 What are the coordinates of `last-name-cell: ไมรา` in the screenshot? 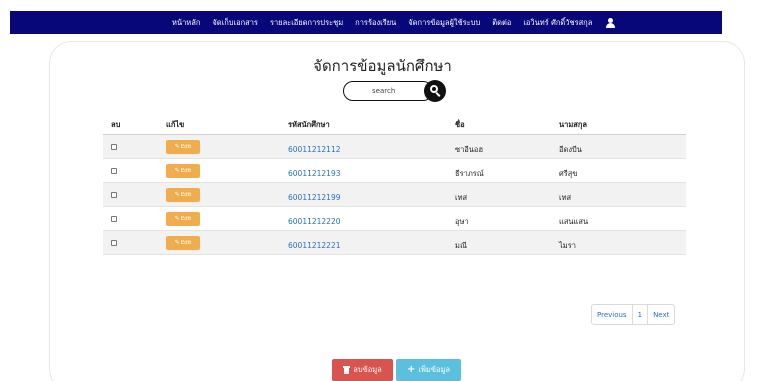 It's located at (567, 245).